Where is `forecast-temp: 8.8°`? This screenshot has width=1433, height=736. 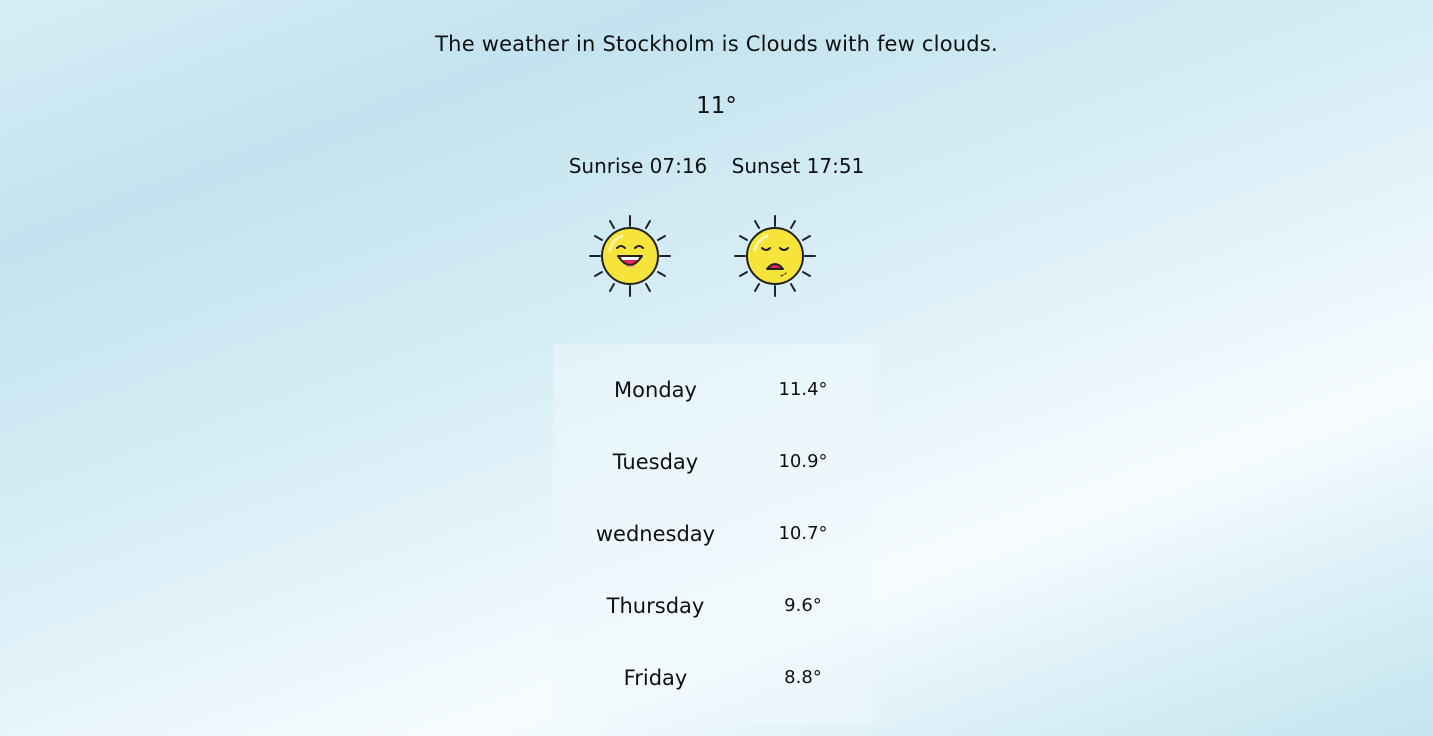 forecast-temp: 8.8° is located at coordinates (803, 677).